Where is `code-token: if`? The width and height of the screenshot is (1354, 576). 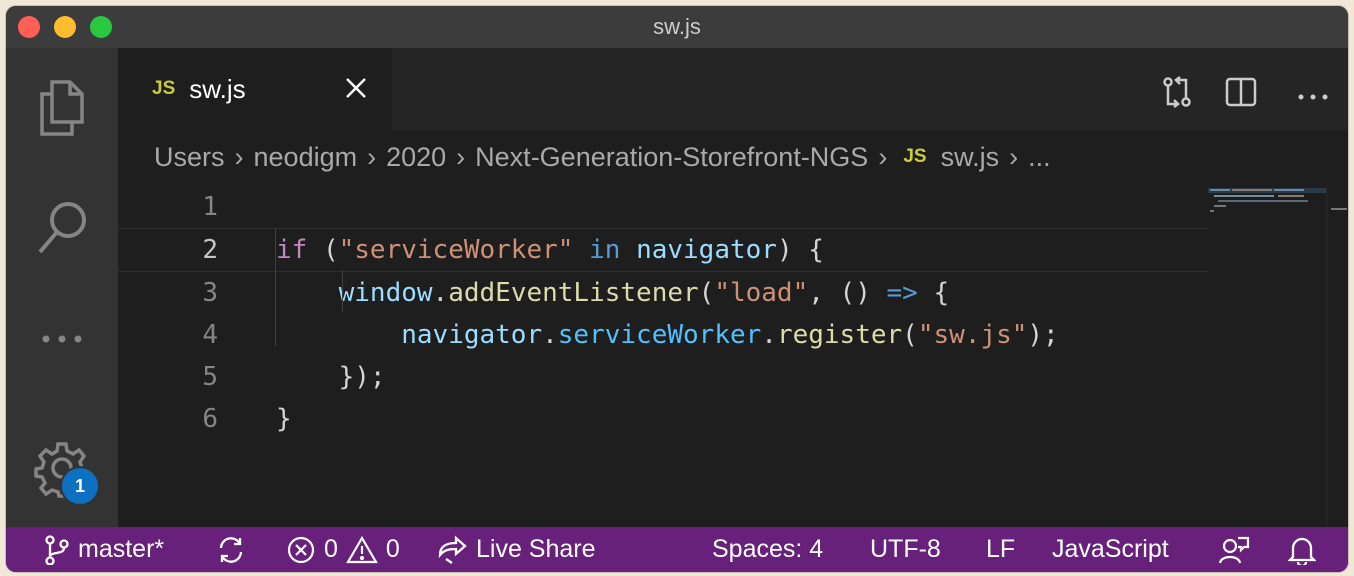
code-token: if is located at coordinates (292, 250).